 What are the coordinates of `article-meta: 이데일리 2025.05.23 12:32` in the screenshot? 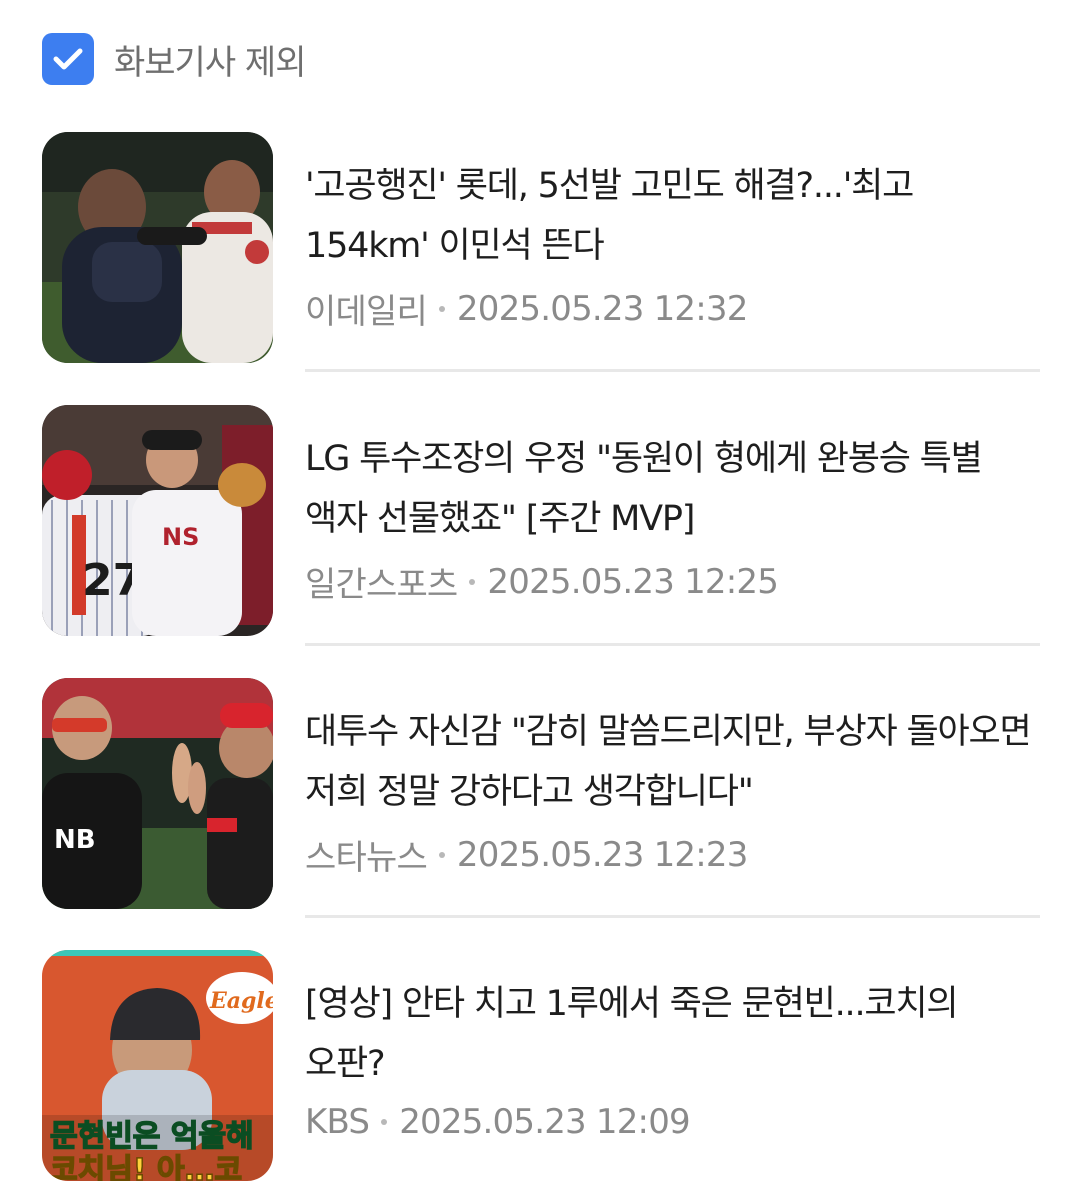 It's located at (672, 308).